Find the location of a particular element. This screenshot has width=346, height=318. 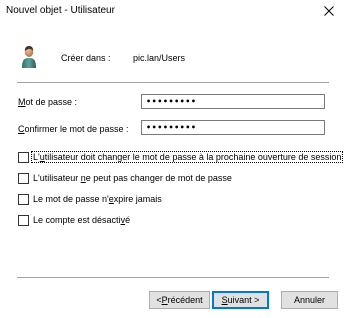

close-button is located at coordinates (329, 11).